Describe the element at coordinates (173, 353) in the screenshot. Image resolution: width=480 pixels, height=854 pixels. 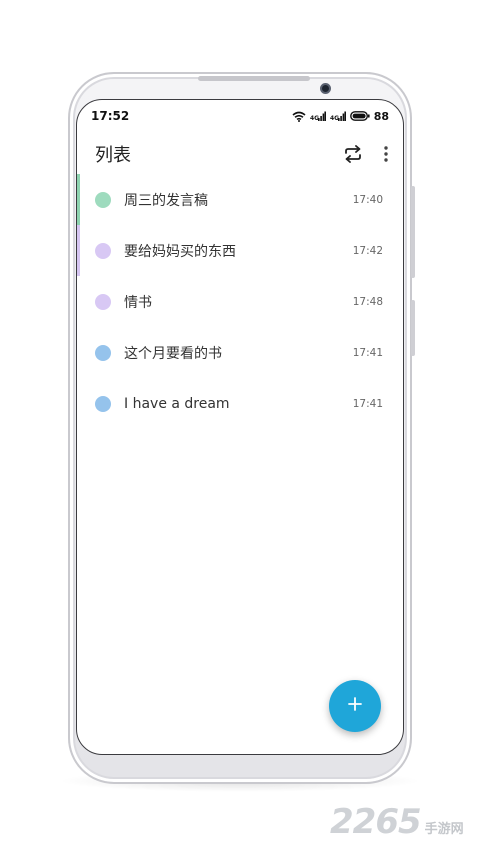
I see `note-title: 这个月要看的书` at that location.